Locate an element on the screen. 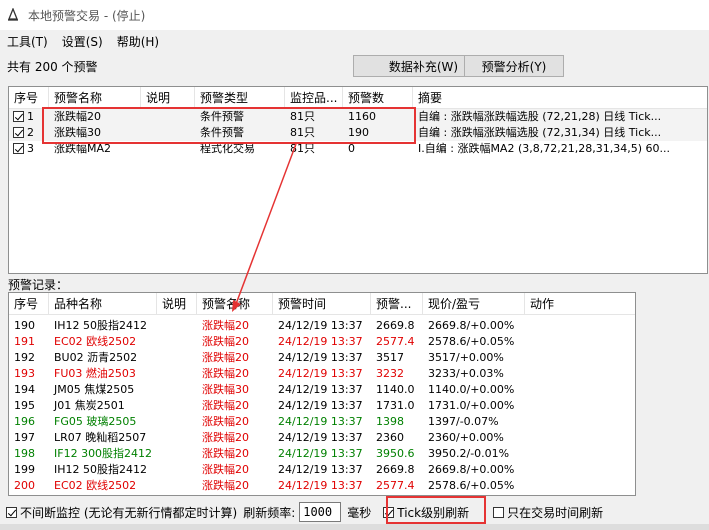 This screenshot has height=530, width=709. menu-help: 帮助(H) is located at coordinates (138, 41).